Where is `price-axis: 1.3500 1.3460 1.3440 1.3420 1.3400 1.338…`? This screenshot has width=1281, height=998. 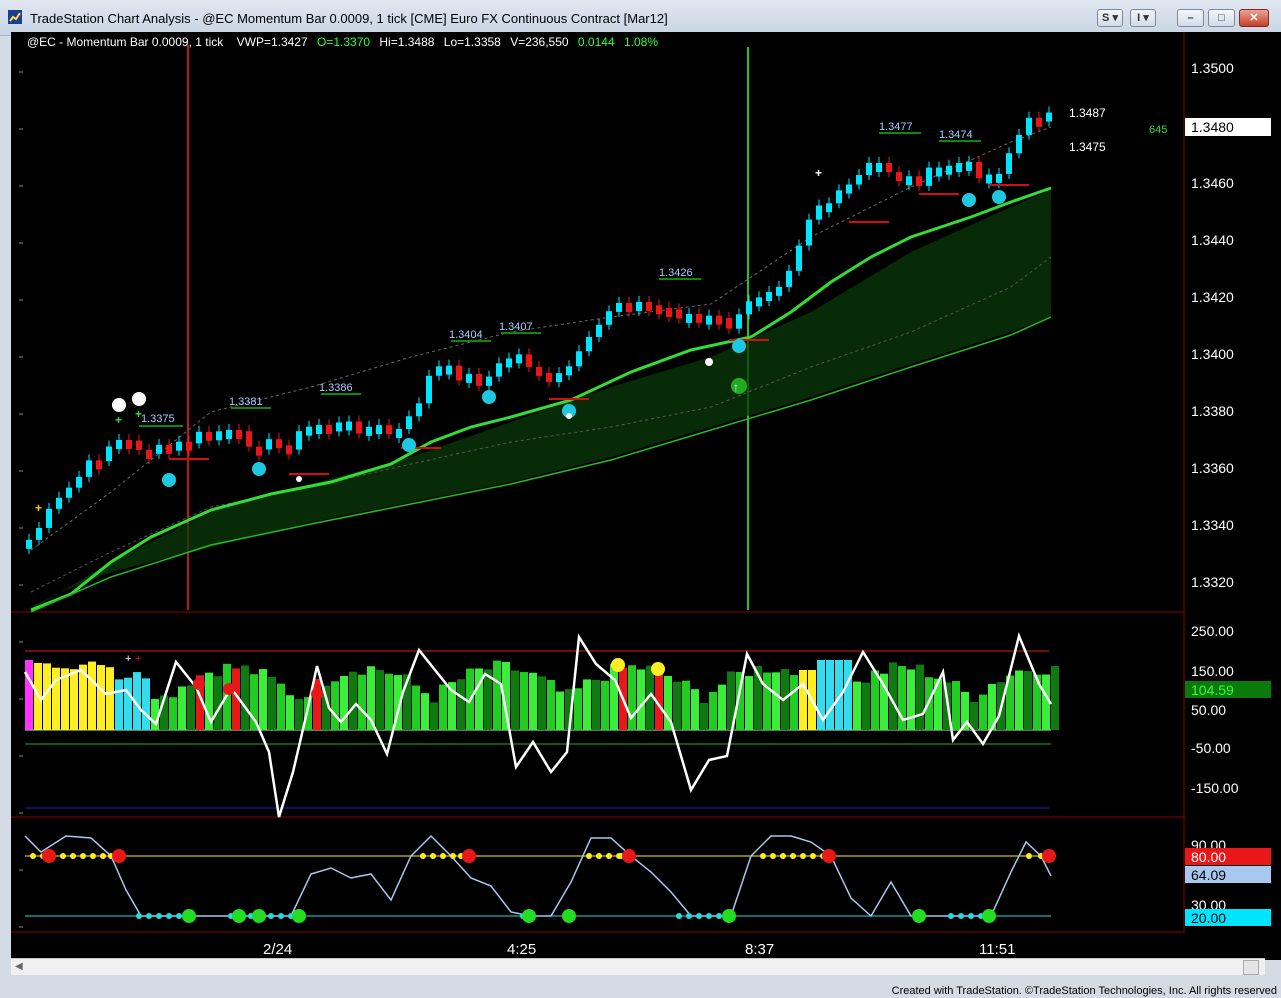
price-axis: 1.3500 1.3460 1.3440 1.3420 1.3400 1.338… is located at coordinates (1212, 325).